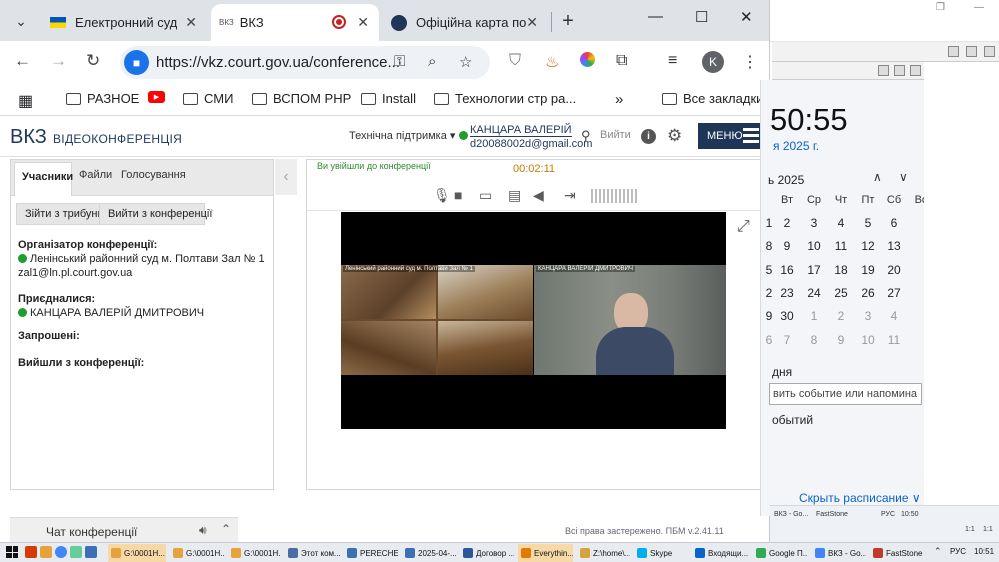 The image size is (999, 562). I want to click on calendar-day: 23, so click(787, 293).